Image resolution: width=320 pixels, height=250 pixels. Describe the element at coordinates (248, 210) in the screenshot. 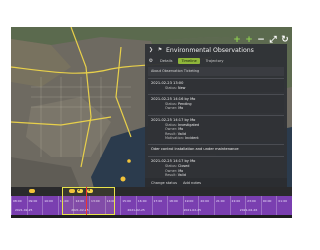

I see `date-label: 2021-02-26` at that location.